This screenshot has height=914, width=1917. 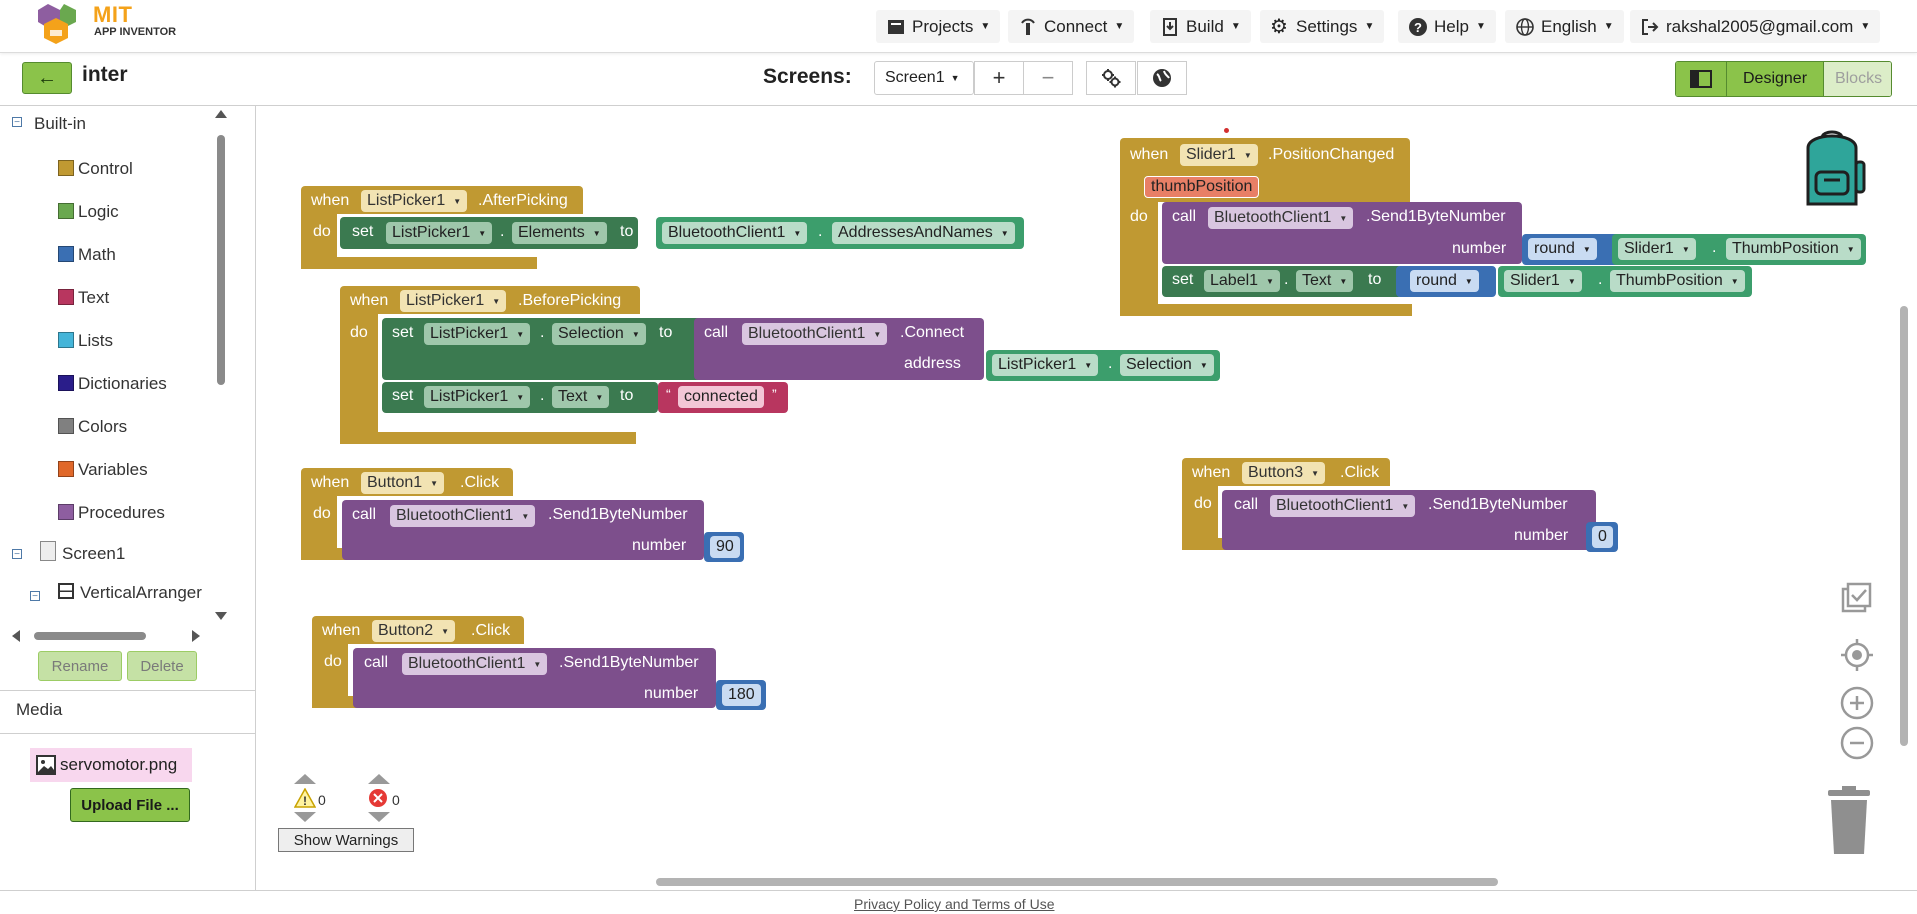 What do you see at coordinates (559, 233) in the screenshot?
I see `set-property-dropdown: Elements ▼` at bounding box center [559, 233].